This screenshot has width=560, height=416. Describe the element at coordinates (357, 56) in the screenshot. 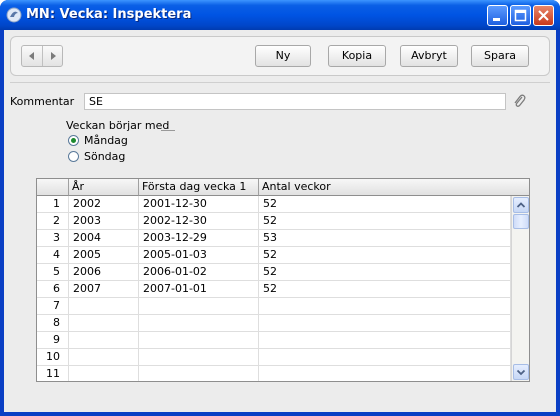

I see `copy-button: Kopia` at that location.